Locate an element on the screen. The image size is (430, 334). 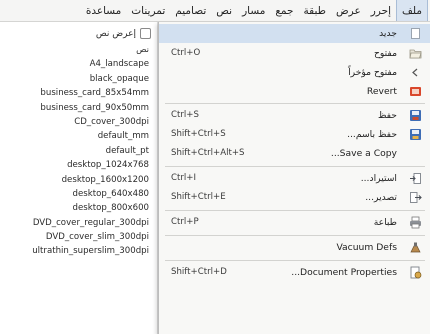
menu-item-vacuum-defs: Vacuum Defs is located at coordinates (294, 247).